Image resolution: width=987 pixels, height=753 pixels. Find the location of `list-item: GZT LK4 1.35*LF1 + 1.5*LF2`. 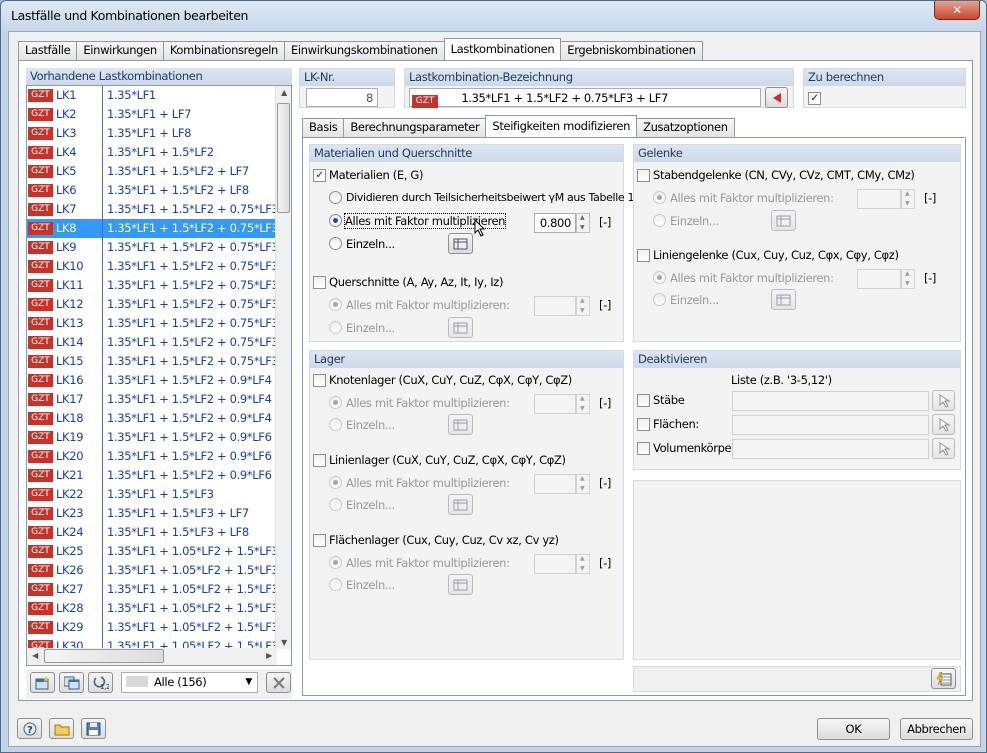

list-item: GZT LK4 1.35*LF1 + 1.5*LF2 is located at coordinates (152, 152).